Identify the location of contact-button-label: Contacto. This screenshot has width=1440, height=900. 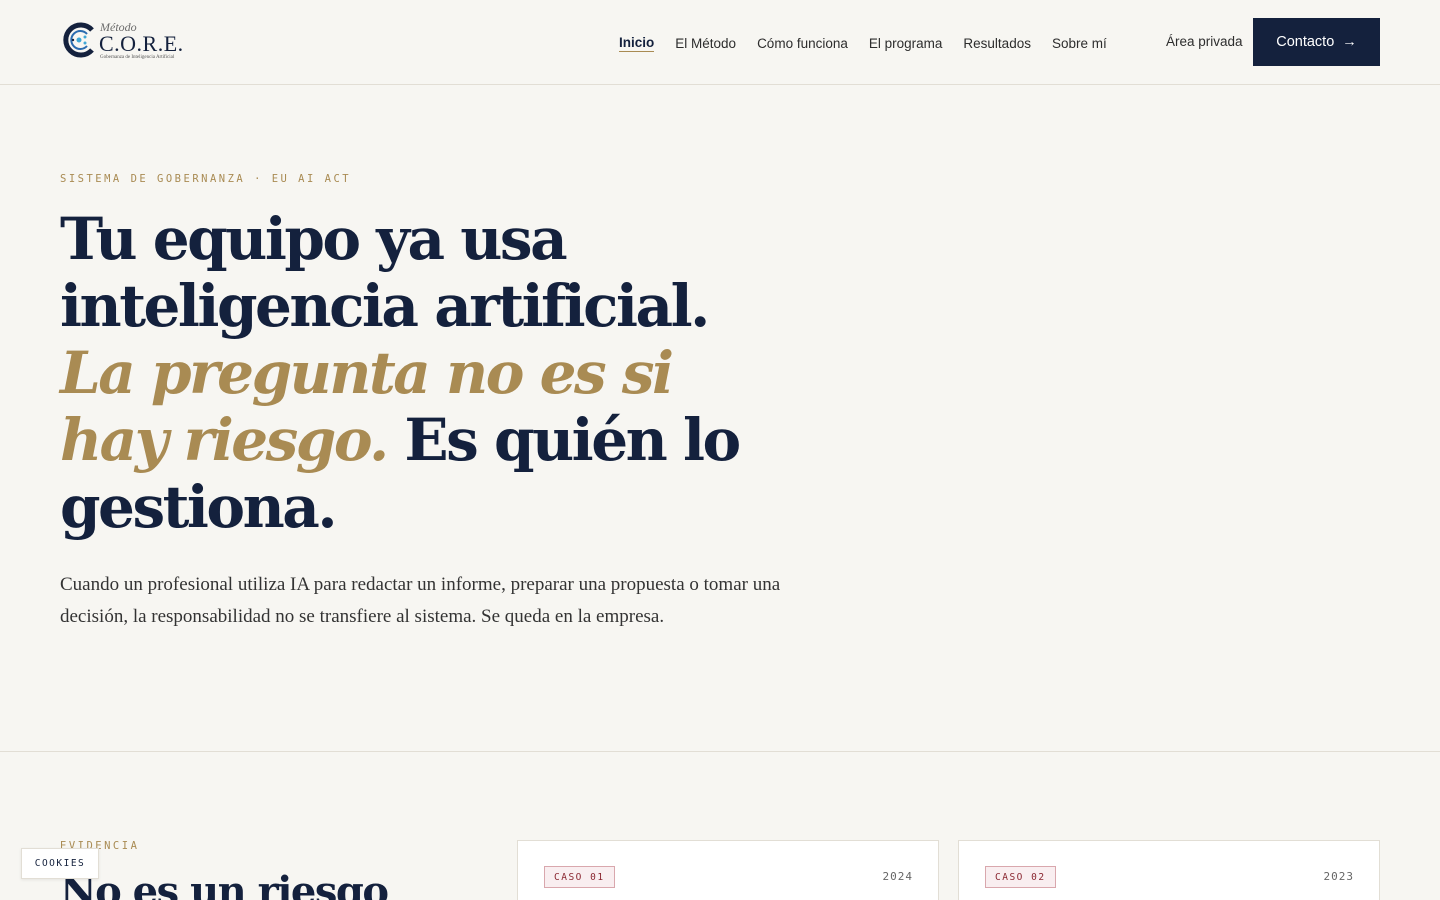
(1305, 42).